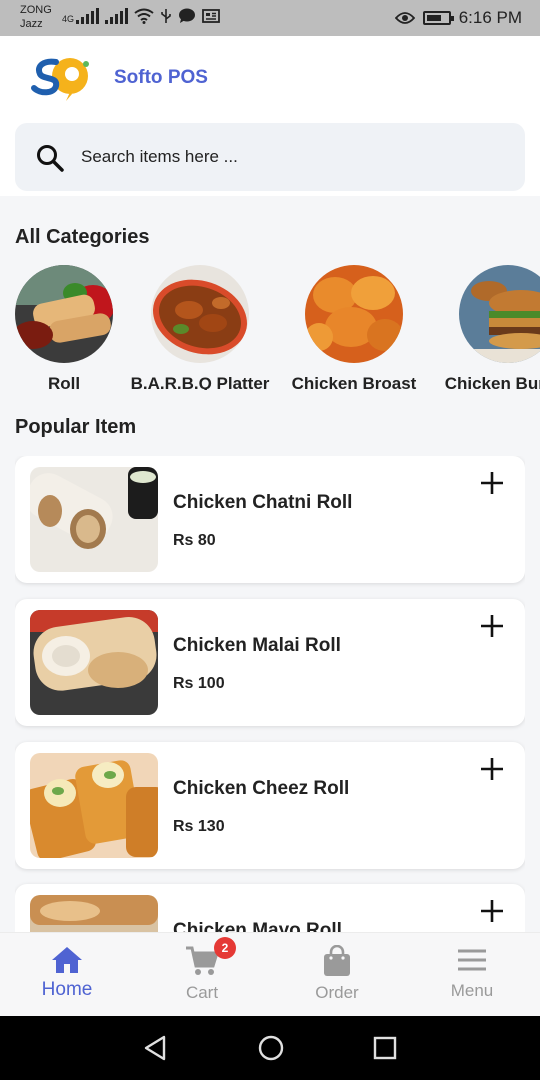  I want to click on status-icons-left: 4G, so click(141, 16).